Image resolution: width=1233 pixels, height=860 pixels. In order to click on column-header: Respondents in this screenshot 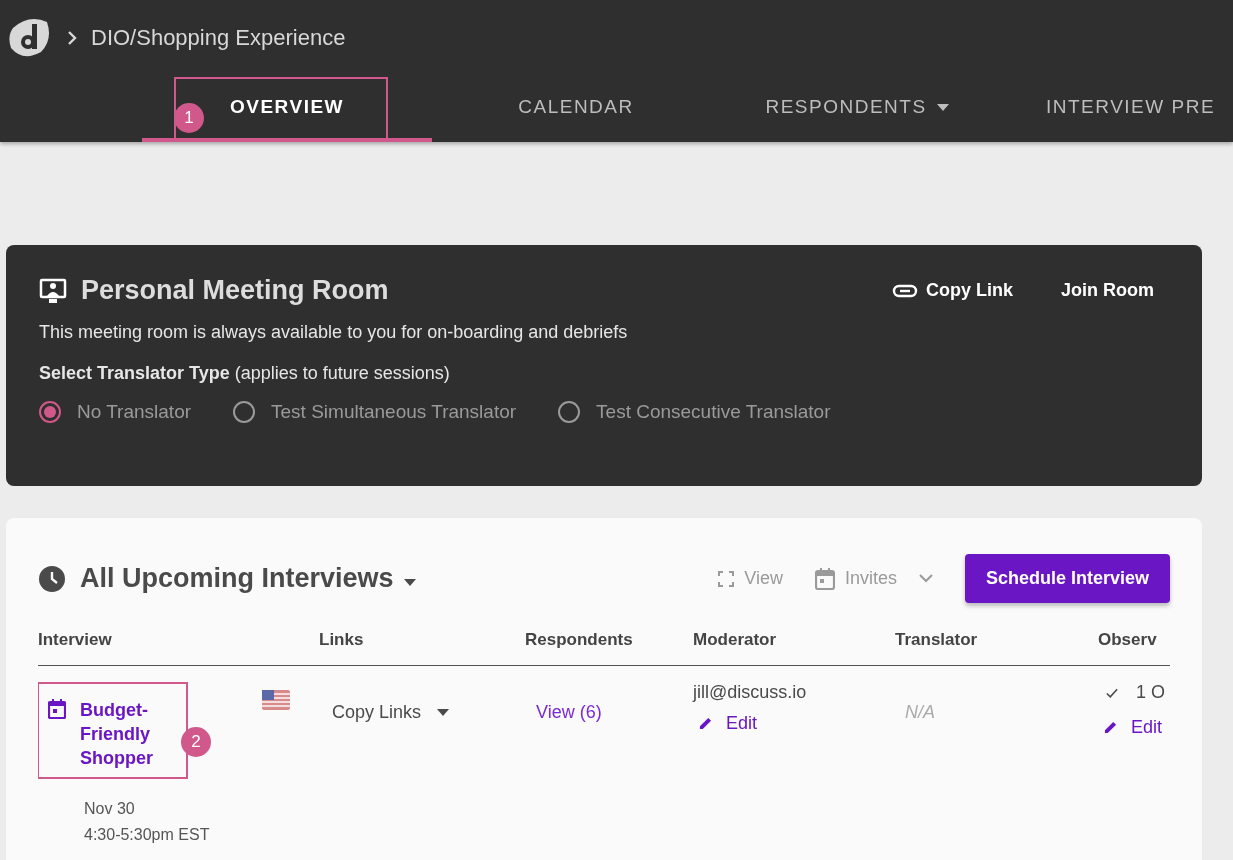, I will do `click(579, 640)`.